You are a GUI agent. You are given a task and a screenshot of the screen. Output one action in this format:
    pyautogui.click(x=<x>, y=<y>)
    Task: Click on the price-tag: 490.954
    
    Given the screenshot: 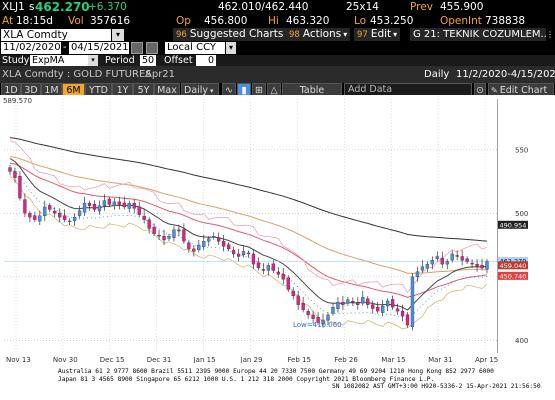 What is the action you would take?
    pyautogui.click(x=513, y=224)
    